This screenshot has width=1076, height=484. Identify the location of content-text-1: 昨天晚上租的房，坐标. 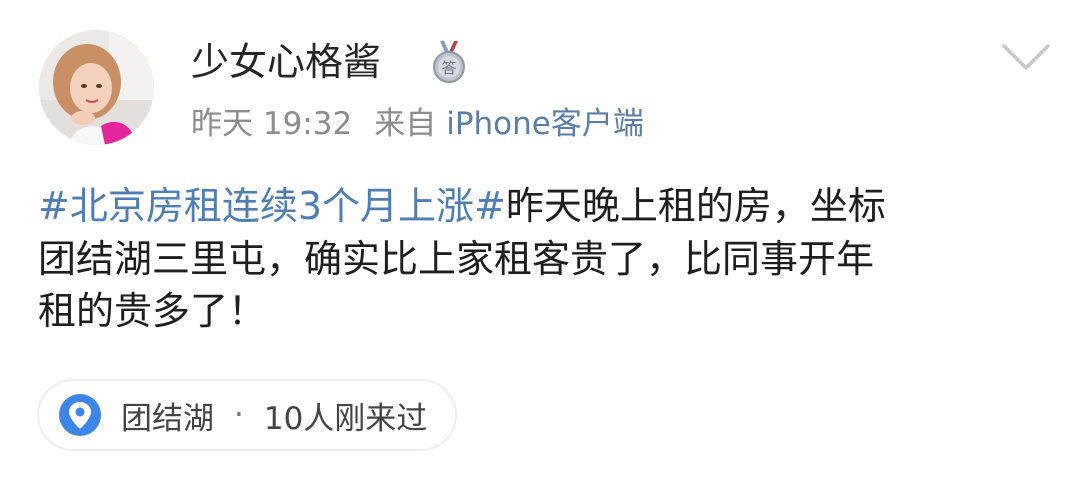
(695, 206).